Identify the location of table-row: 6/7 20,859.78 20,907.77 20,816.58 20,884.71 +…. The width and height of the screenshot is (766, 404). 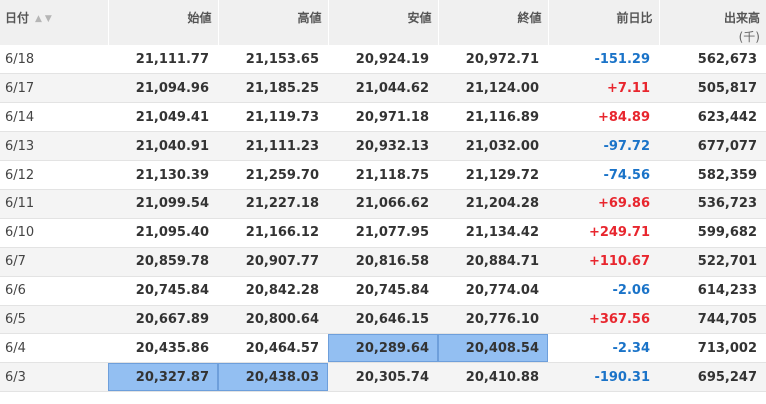
(383, 262).